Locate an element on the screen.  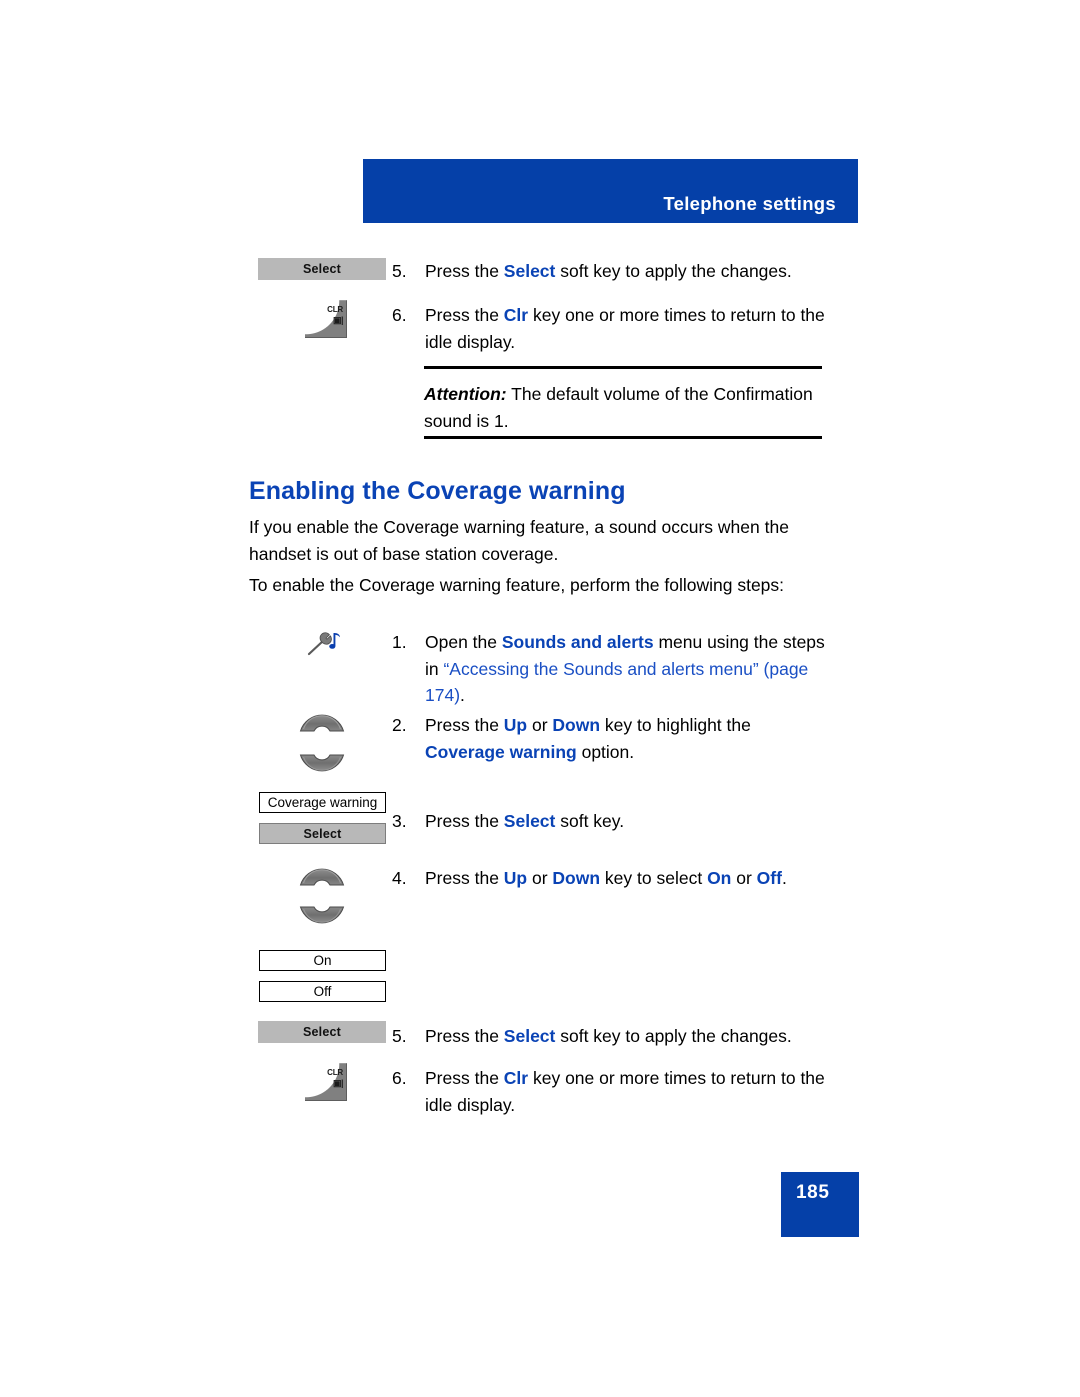
step-text-keyword: Select is located at coordinates (529, 271).